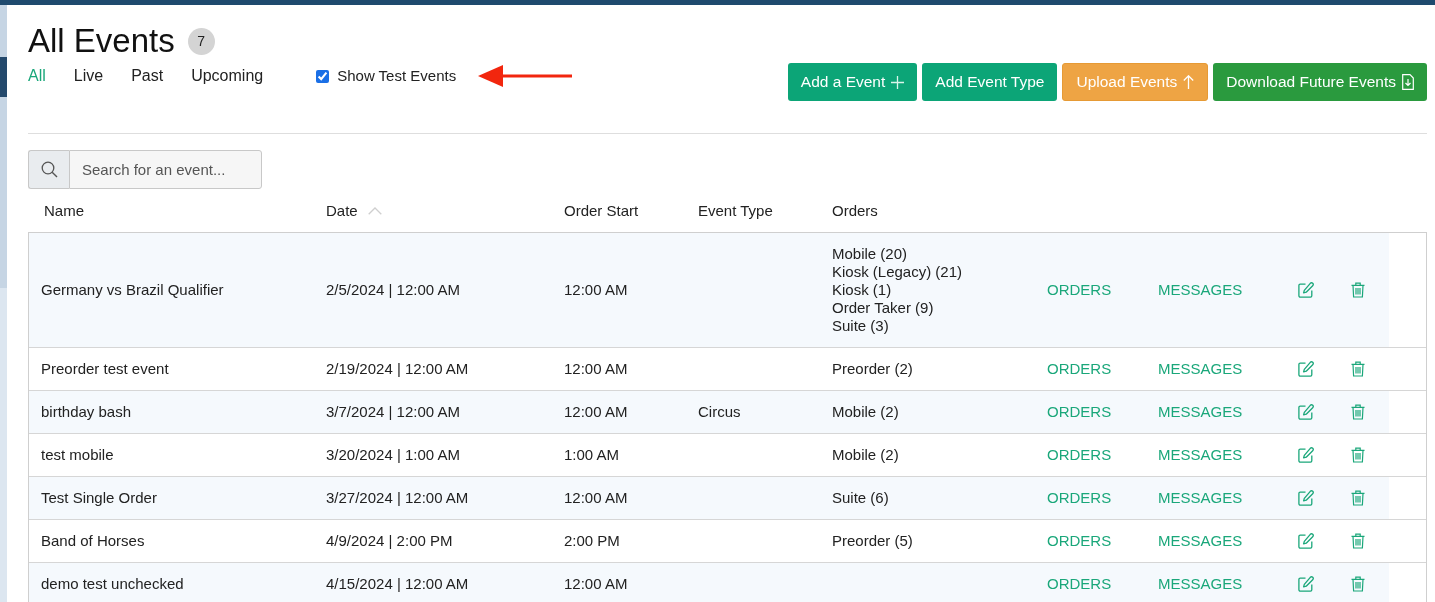  What do you see at coordinates (3, 77) in the screenshot?
I see `sidebar-highlight` at bounding box center [3, 77].